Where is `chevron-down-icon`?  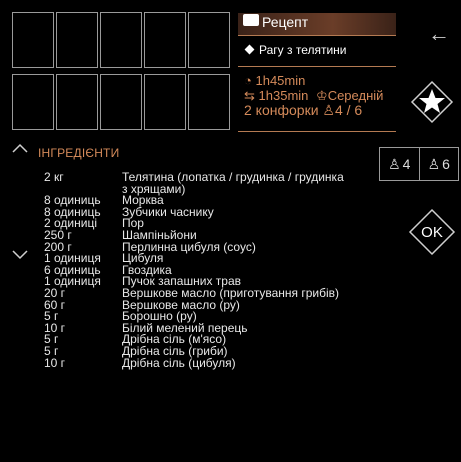
chevron-down-icon is located at coordinates (20, 255).